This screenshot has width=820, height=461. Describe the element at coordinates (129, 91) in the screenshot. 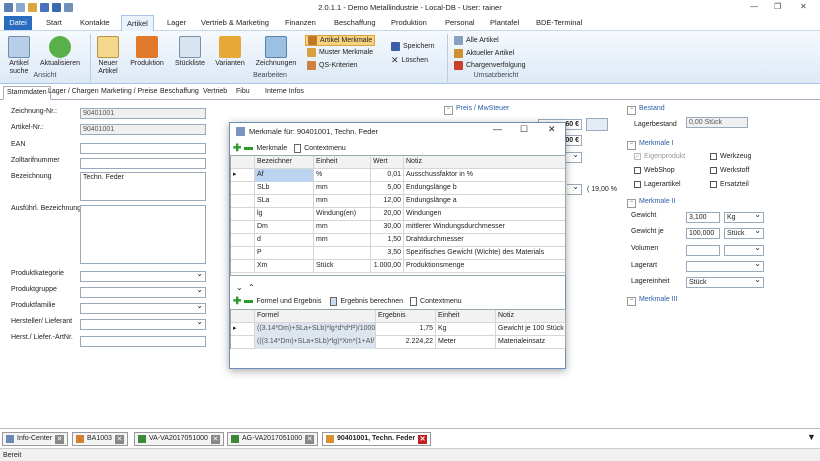

I see `tab-marketing-preise: Marketing / Preise` at that location.